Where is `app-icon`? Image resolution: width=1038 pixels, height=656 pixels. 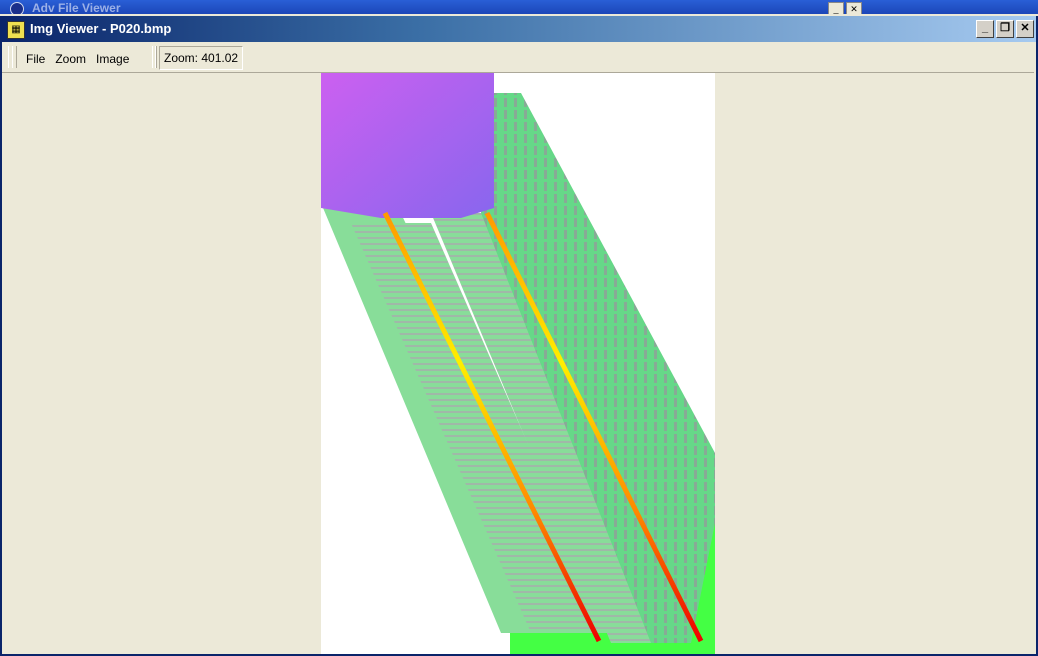 app-icon is located at coordinates (17, 8).